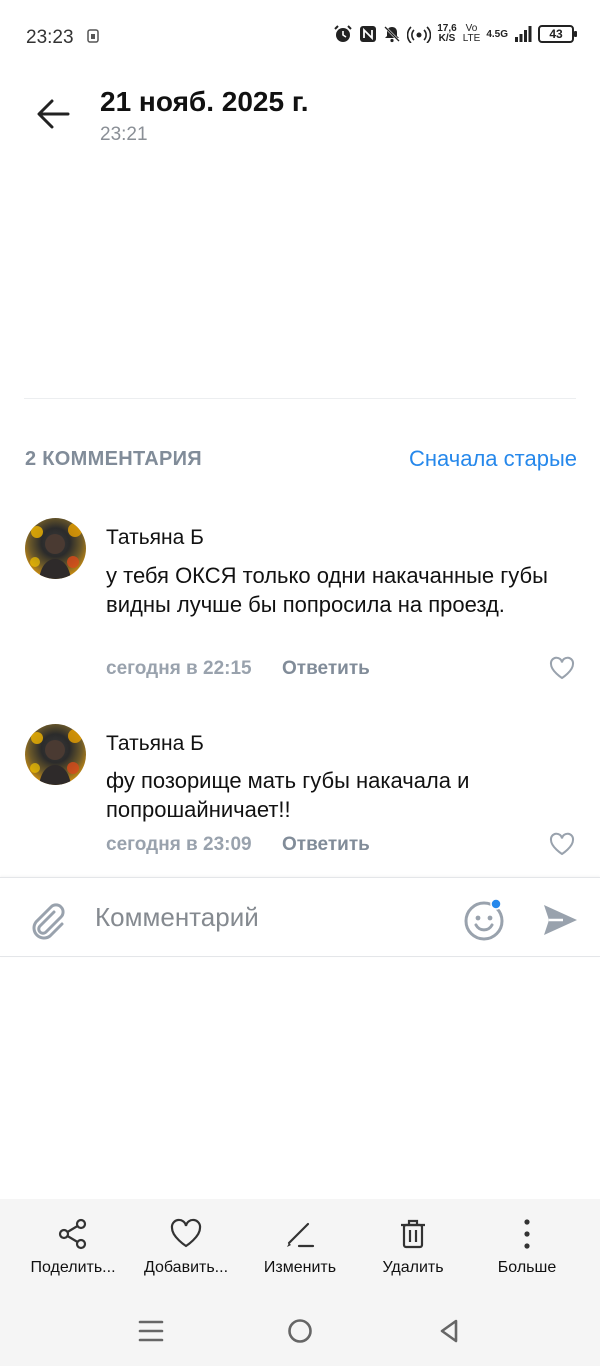 The height and width of the screenshot is (1366, 600). I want to click on hotspot-icon, so click(419, 34).